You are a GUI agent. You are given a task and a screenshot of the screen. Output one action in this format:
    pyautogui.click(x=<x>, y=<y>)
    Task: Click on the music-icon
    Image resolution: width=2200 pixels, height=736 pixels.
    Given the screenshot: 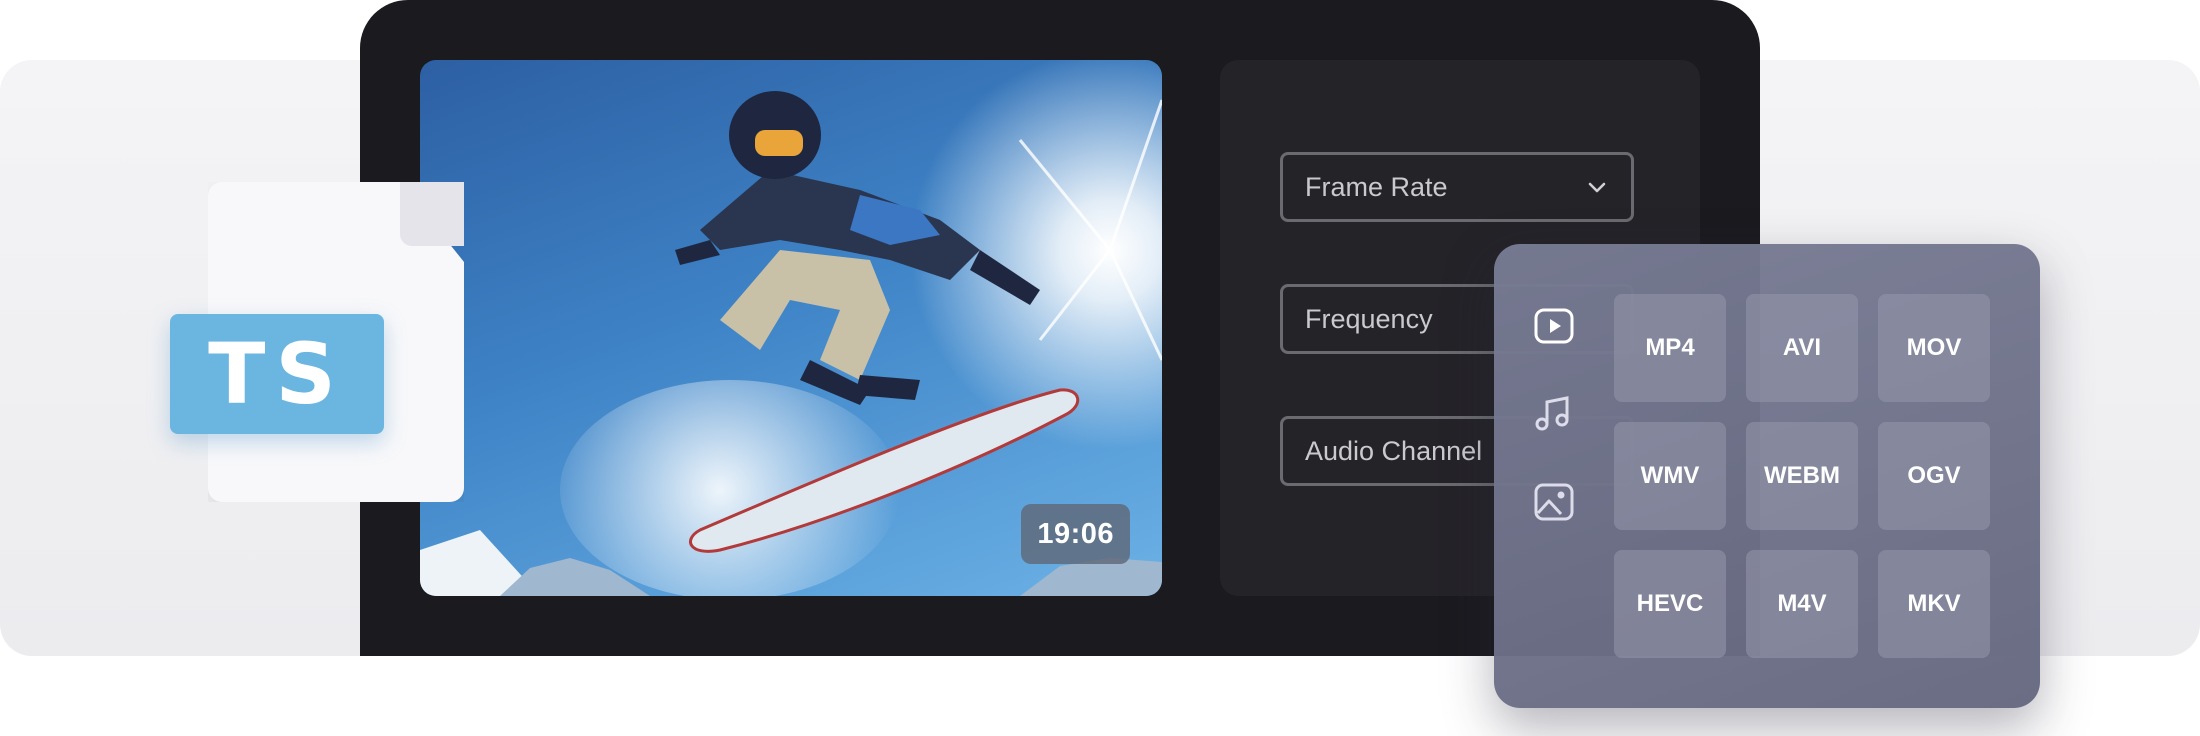 What is the action you would take?
    pyautogui.click(x=1554, y=414)
    